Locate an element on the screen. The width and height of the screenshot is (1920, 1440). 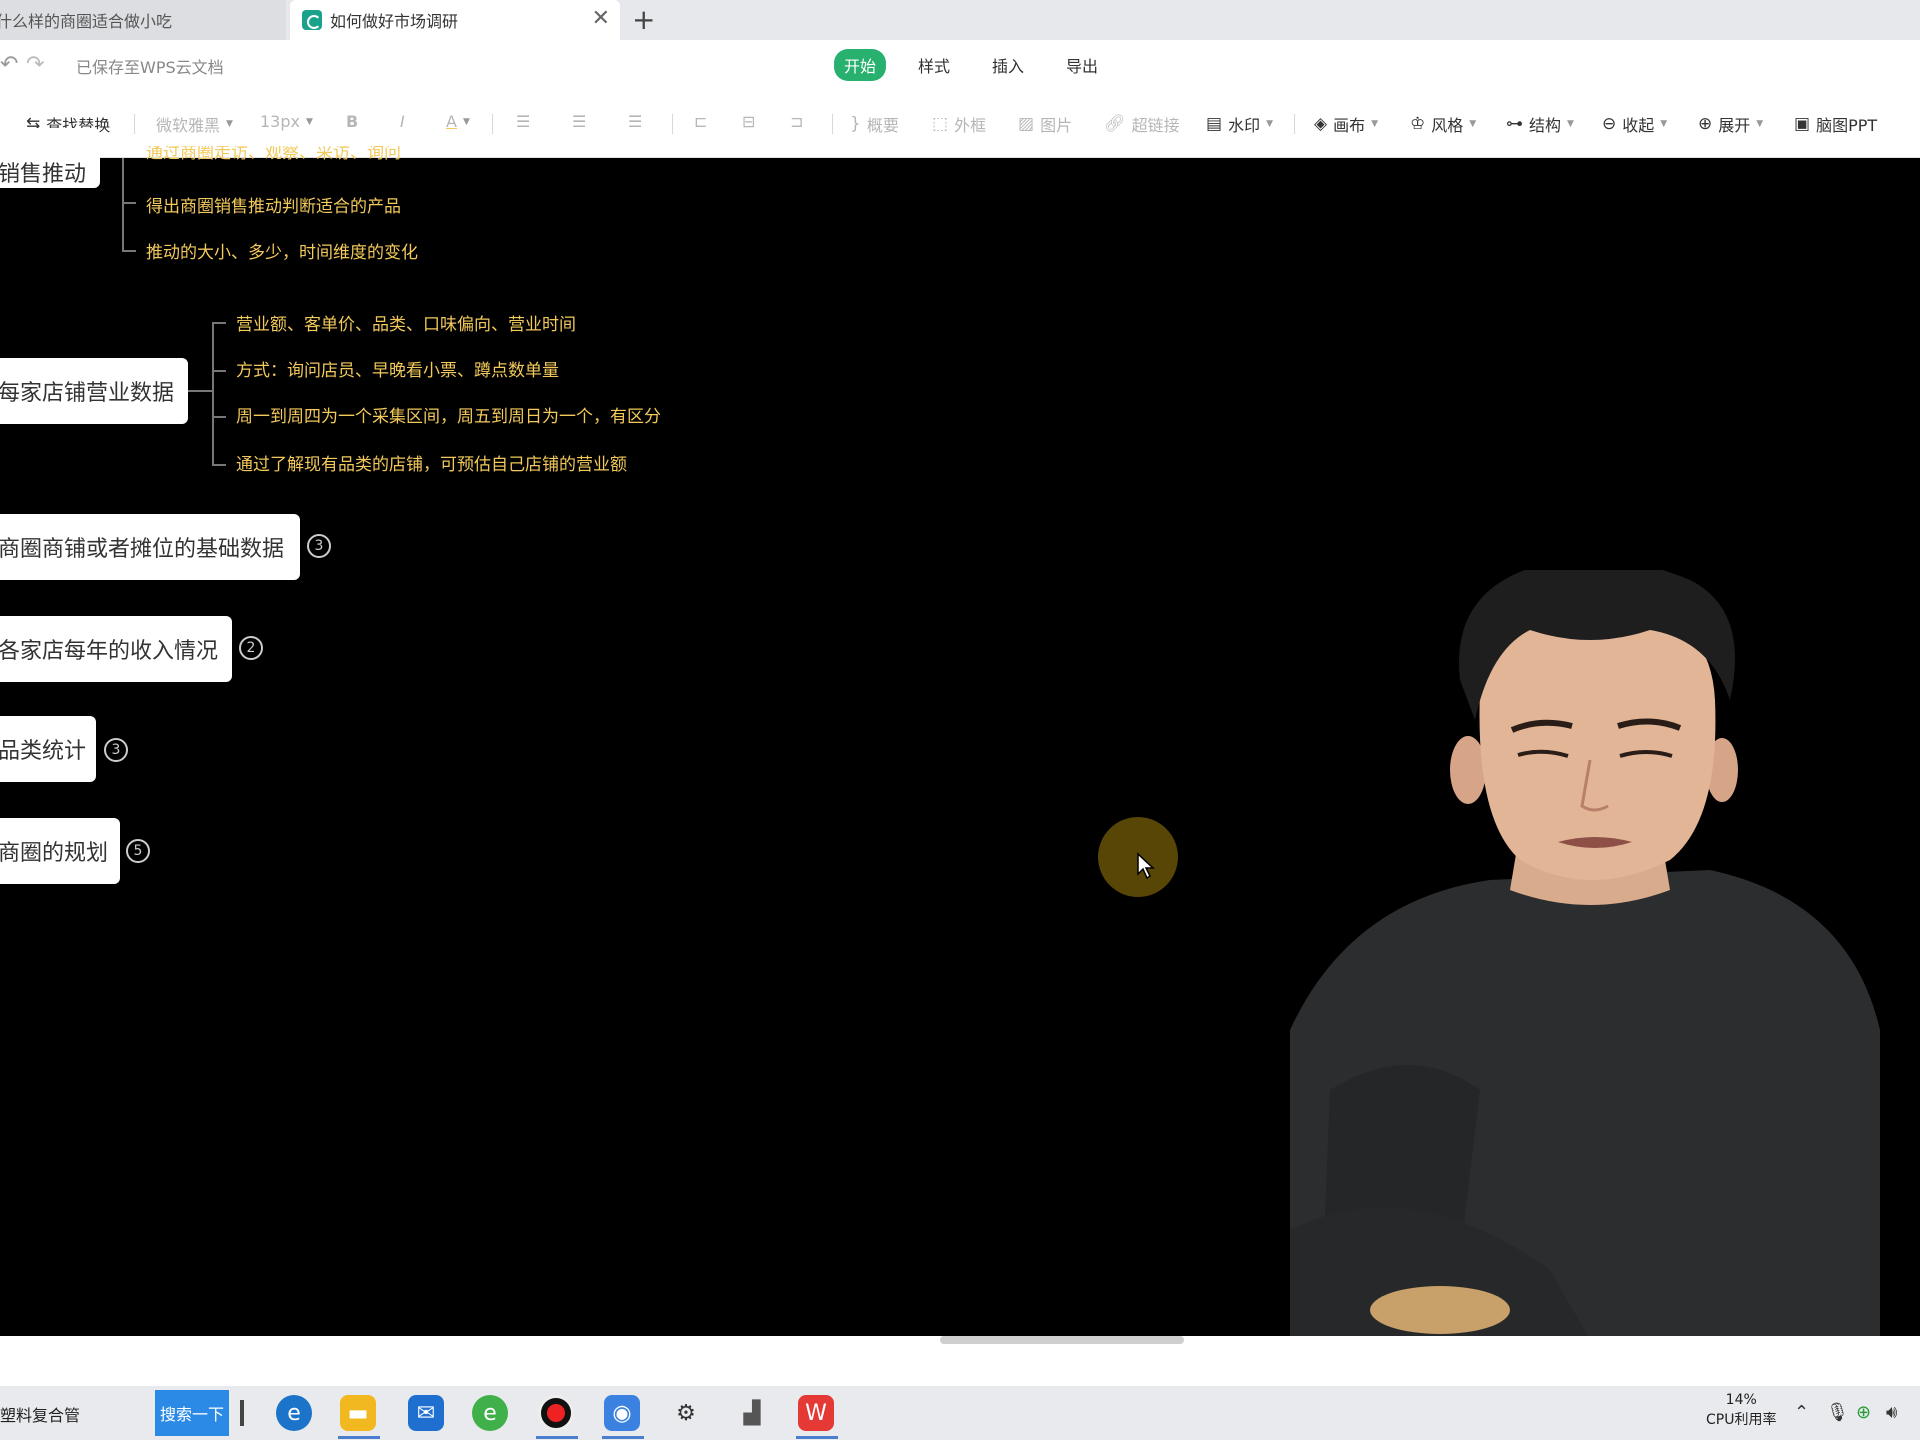
node-label: 品类统计 is located at coordinates (43, 751).